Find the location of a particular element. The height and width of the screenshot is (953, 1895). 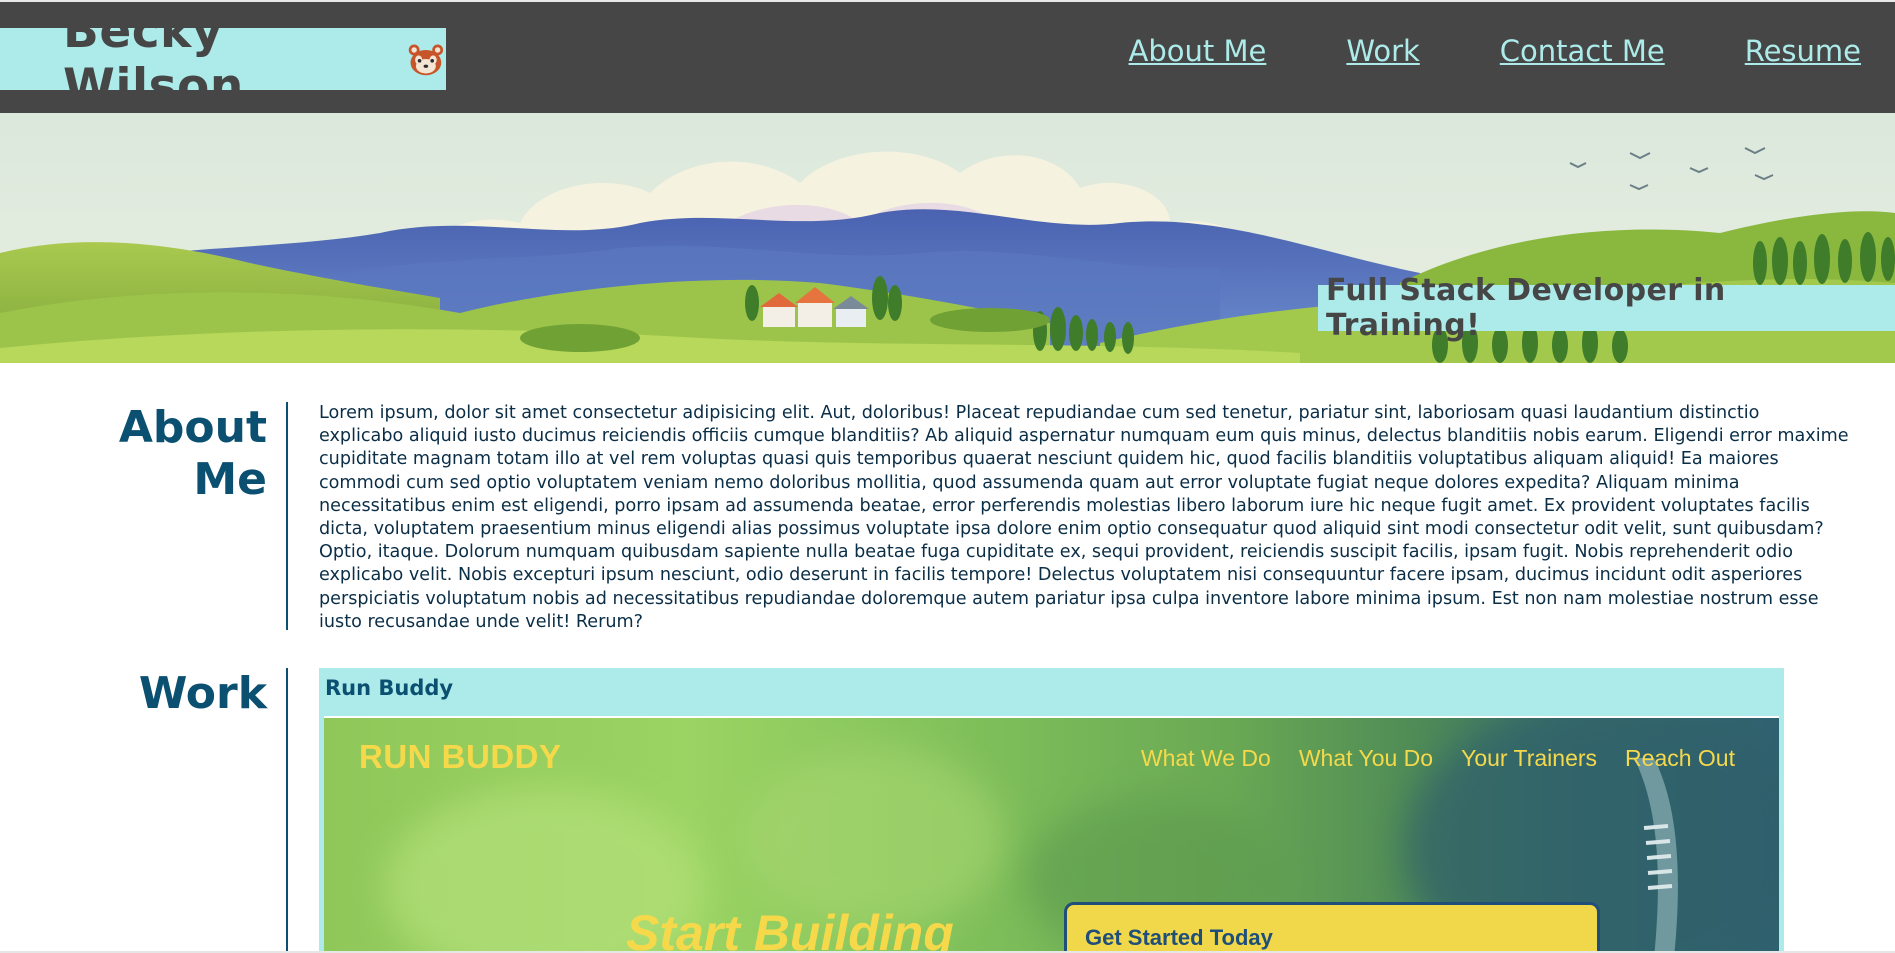

brand: Becky Wilson is located at coordinates (223, 59).